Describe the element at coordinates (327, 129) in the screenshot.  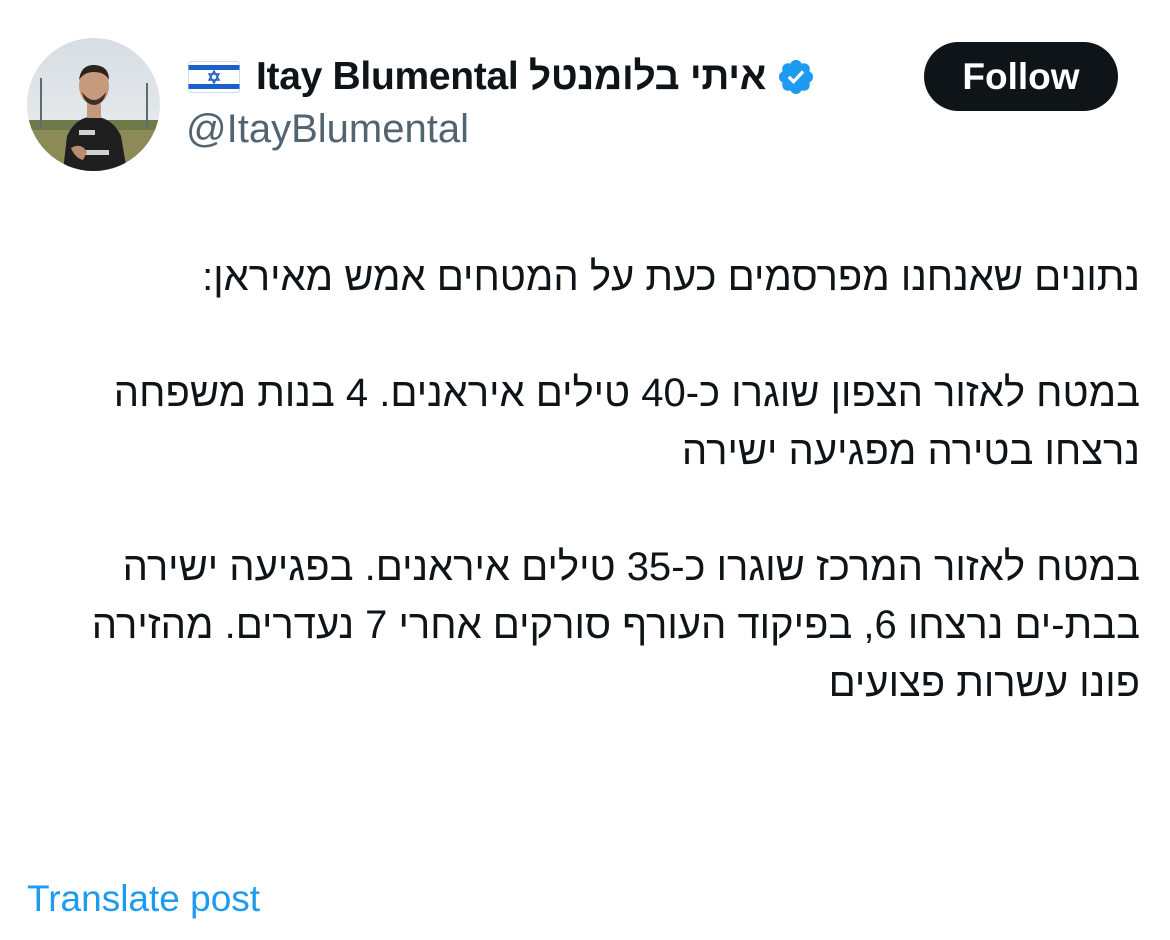
I see `author-handle: @ItayBlumental` at that location.